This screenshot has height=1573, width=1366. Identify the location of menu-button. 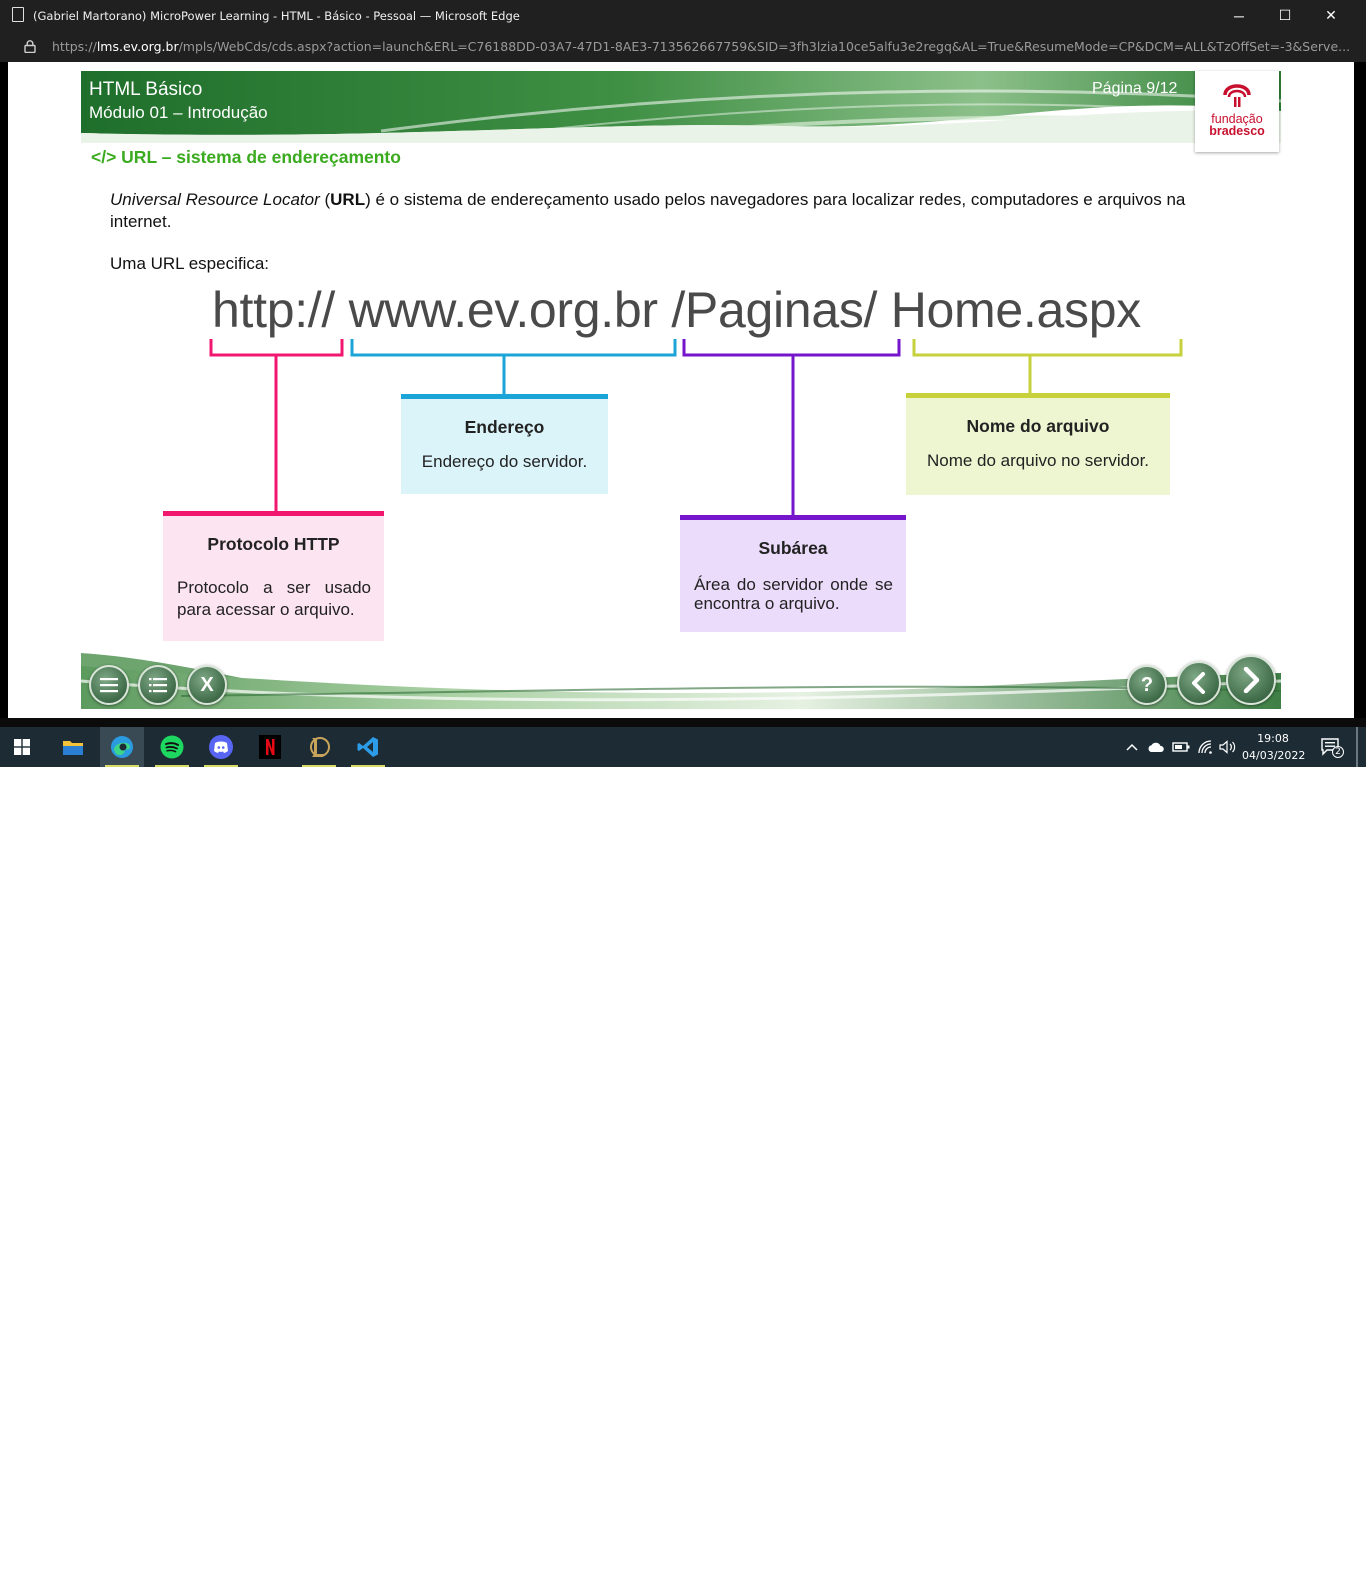
(109, 685).